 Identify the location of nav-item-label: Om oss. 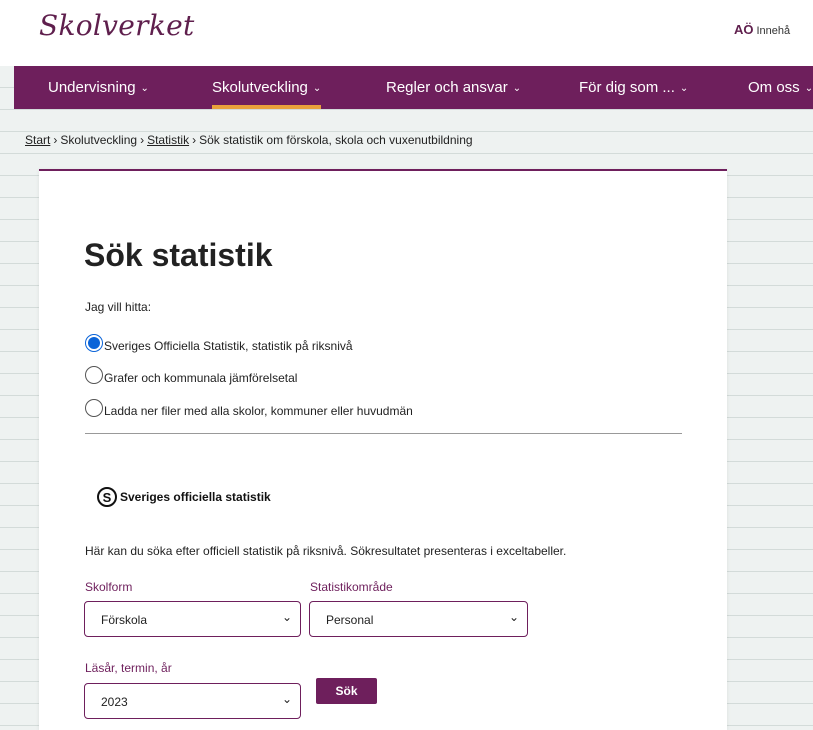
(774, 87).